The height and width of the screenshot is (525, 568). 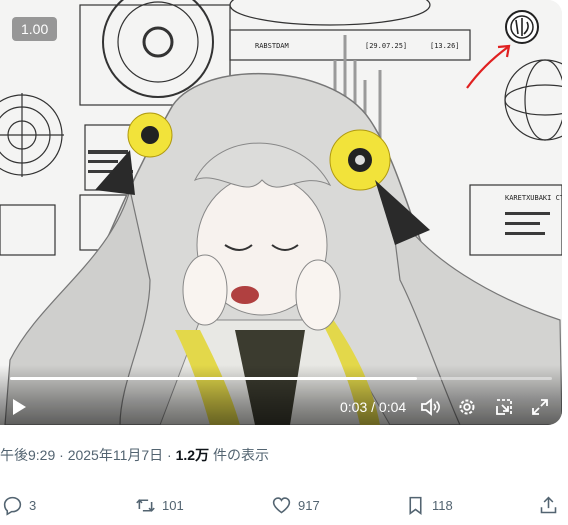 What do you see at coordinates (354, 407) in the screenshot?
I see `current-time: 0:03` at bounding box center [354, 407].